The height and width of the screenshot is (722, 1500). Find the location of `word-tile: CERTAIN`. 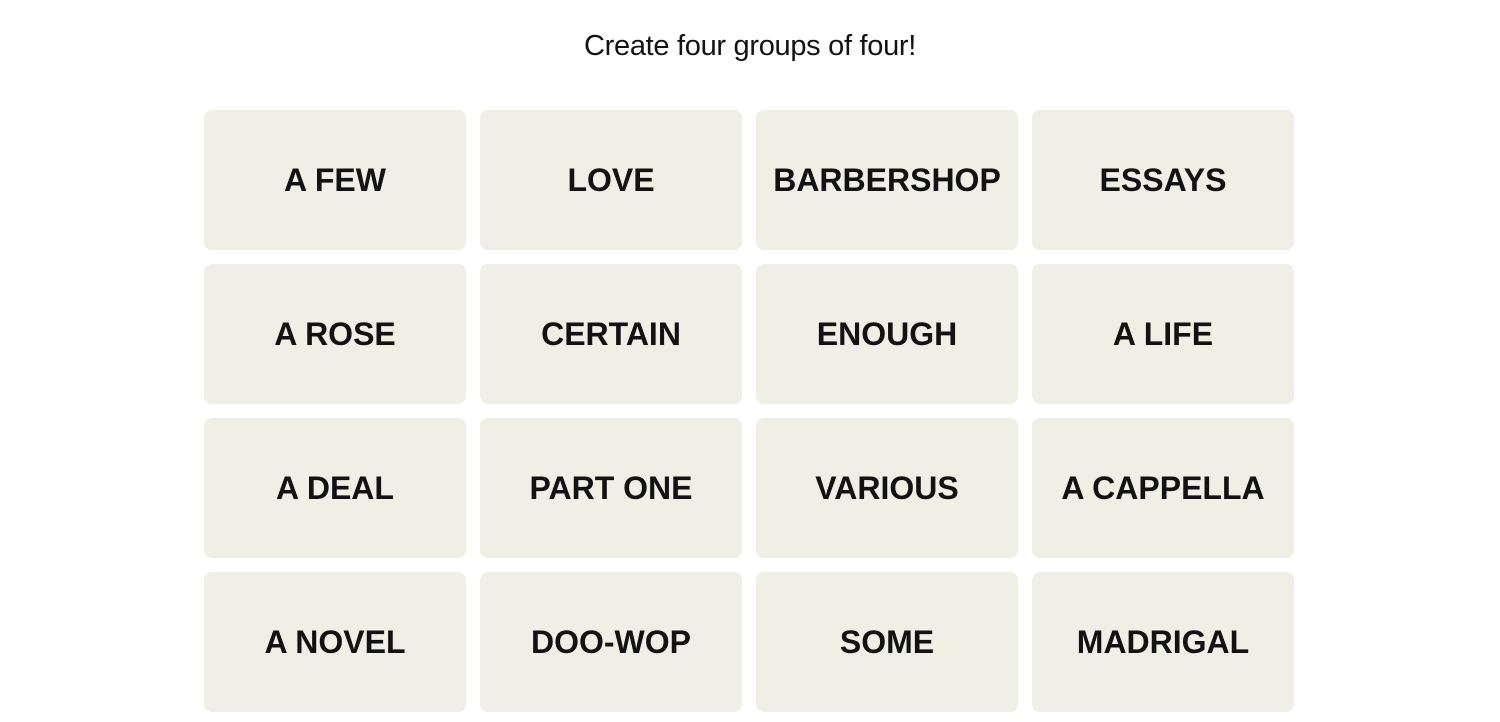

word-tile: CERTAIN is located at coordinates (611, 334).